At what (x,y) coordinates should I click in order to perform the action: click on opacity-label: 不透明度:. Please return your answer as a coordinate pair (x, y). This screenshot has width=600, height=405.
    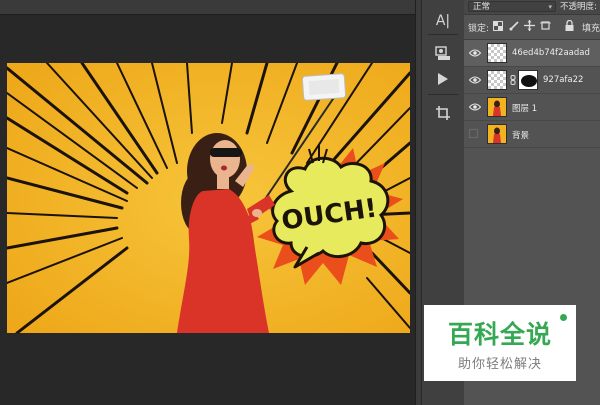
    Looking at the image, I should click on (578, 7).